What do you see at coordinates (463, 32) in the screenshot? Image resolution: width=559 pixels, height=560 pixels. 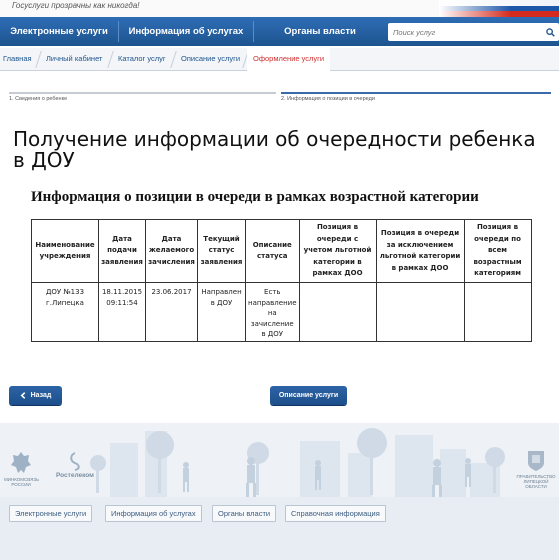 I see `search-input` at bounding box center [463, 32].